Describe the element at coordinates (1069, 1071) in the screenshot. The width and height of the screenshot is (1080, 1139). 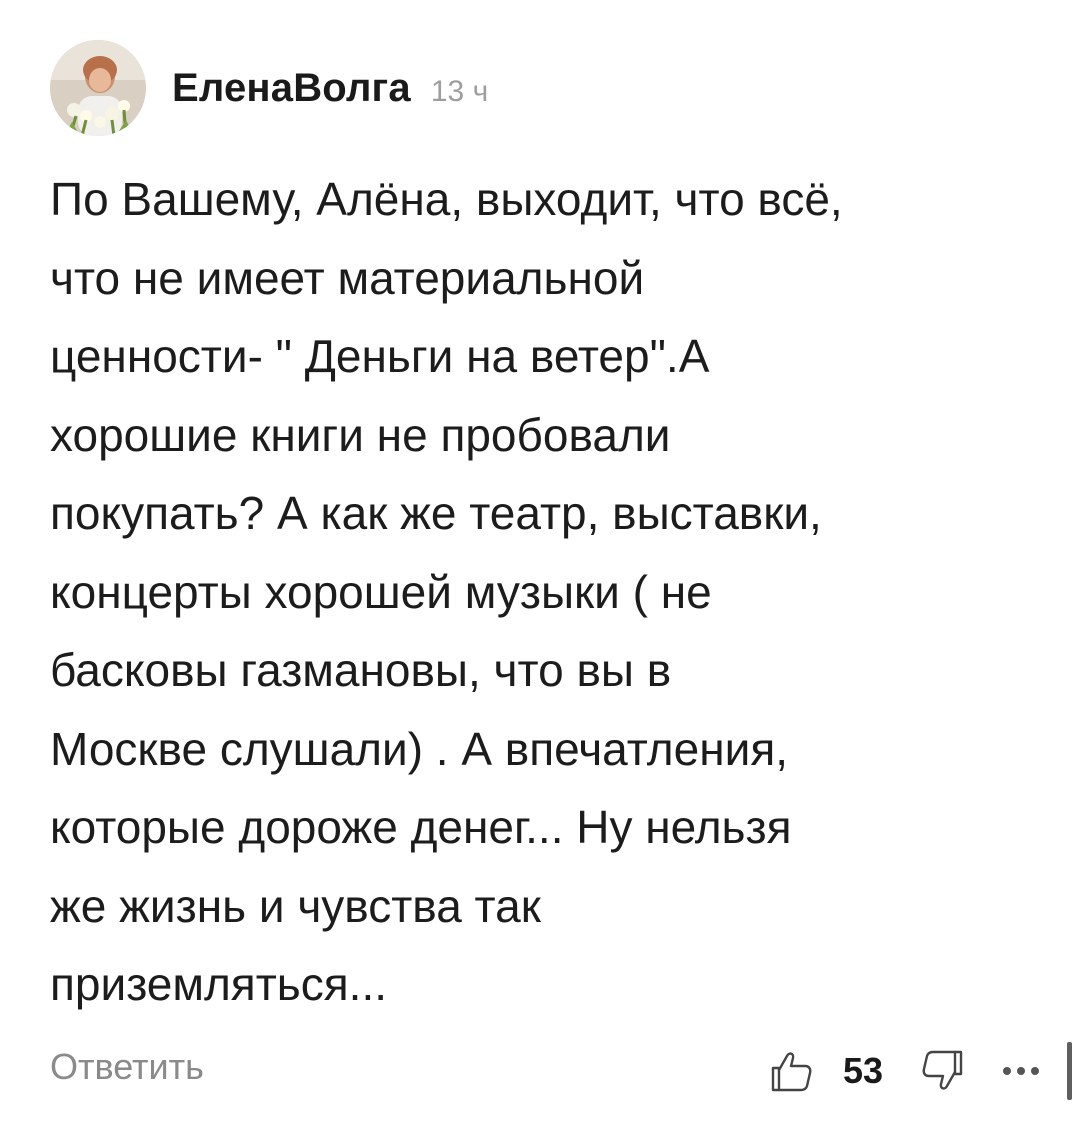
I see `scrollbar` at that location.